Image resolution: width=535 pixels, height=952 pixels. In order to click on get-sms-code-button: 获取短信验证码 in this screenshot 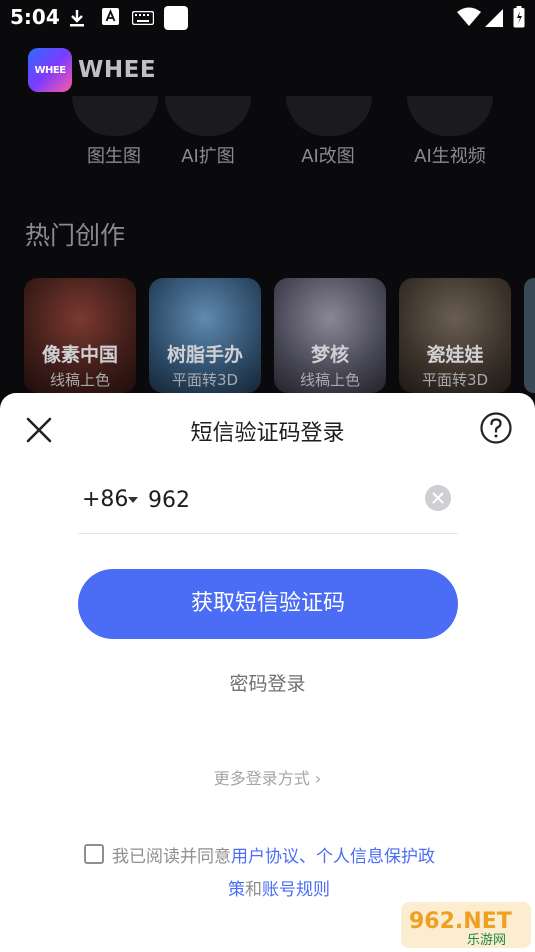, I will do `click(268, 604)`.